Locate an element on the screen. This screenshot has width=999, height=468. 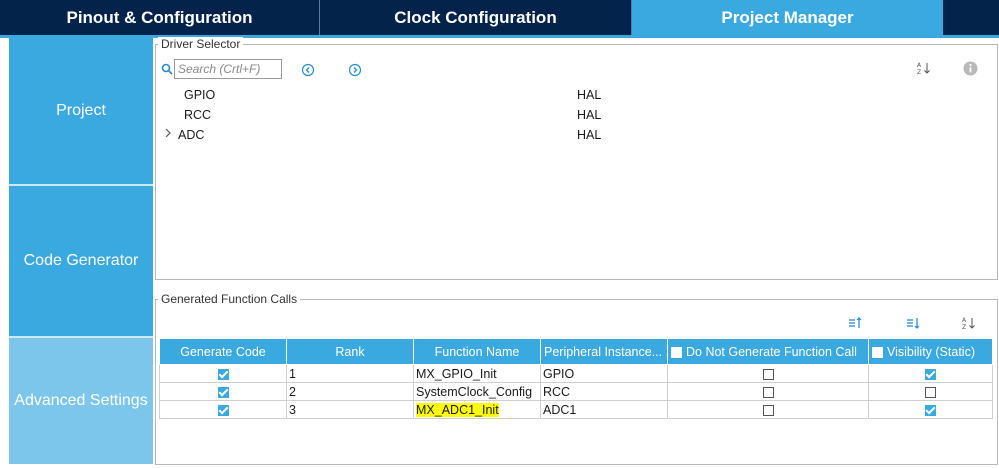
generated-function-calls-title: Generated Function Calls is located at coordinates (229, 299).